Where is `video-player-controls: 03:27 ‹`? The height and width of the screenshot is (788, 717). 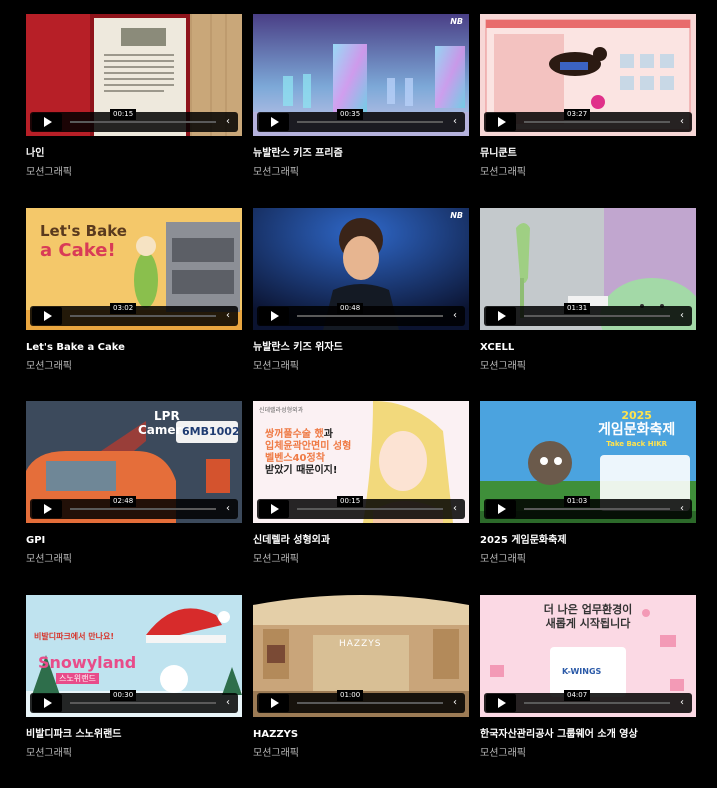 video-player-controls: 03:27 ‹ is located at coordinates (588, 122).